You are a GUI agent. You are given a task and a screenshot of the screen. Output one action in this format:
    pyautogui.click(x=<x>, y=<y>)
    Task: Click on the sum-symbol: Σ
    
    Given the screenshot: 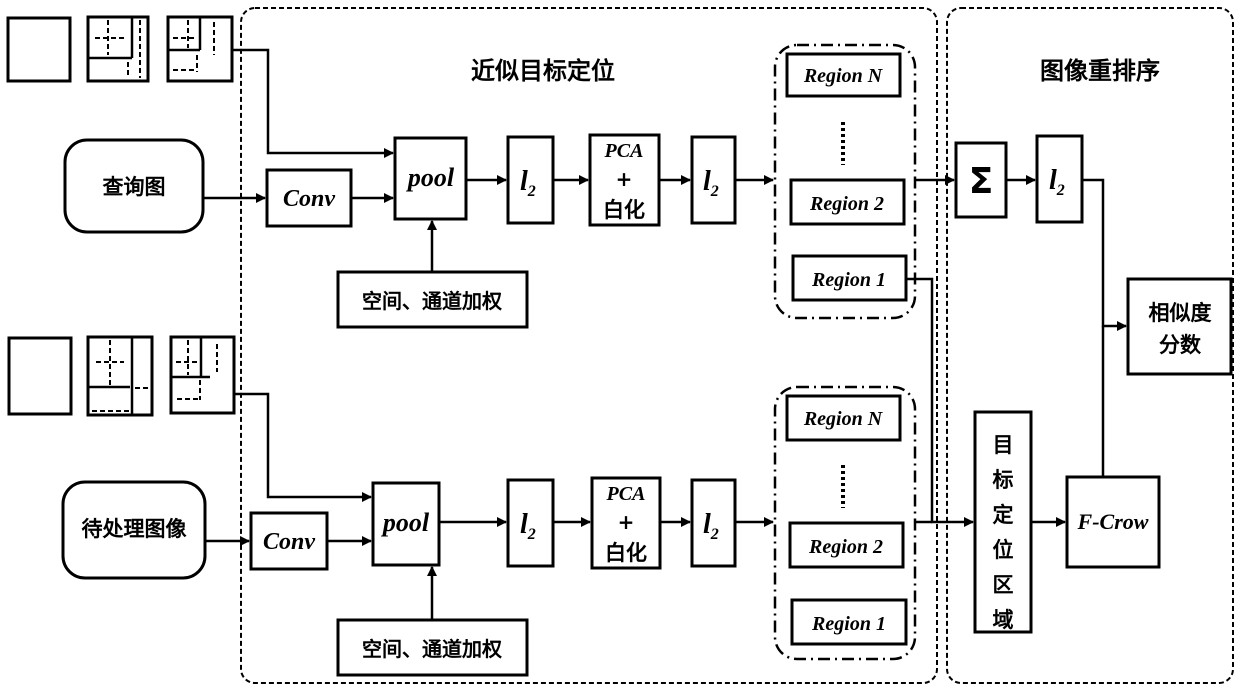 What is the action you would take?
    pyautogui.click(x=981, y=181)
    